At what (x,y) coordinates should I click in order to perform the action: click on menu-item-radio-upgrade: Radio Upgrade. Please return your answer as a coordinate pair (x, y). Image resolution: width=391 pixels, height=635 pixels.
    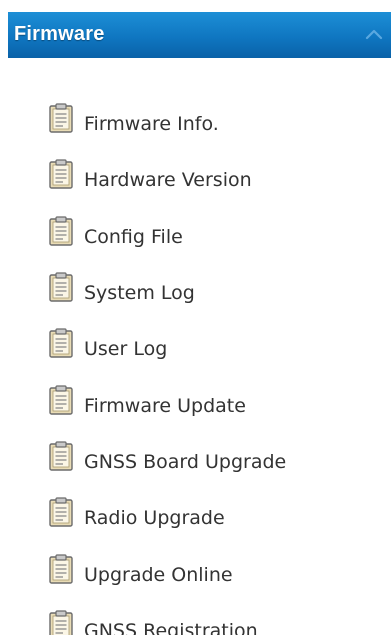
    Looking at the image, I should click on (167, 515).